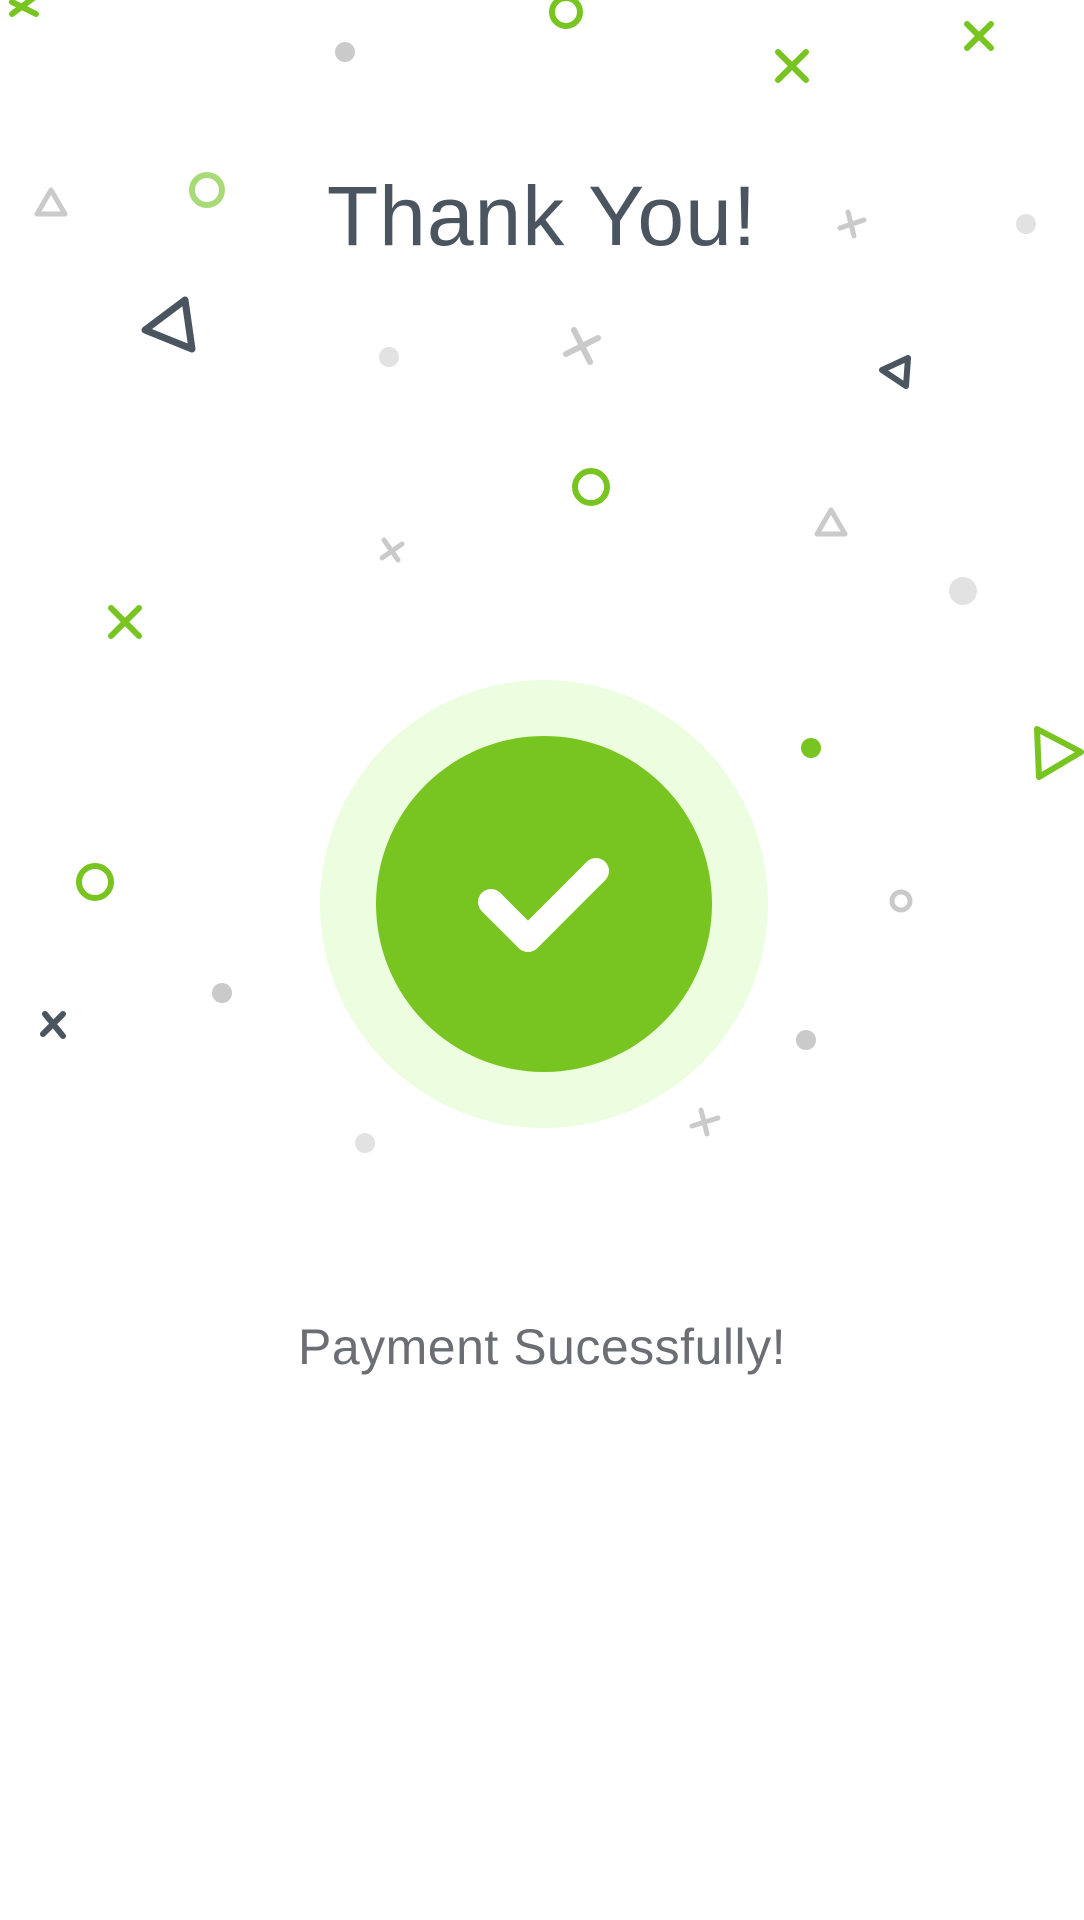 The width and height of the screenshot is (1084, 1920). I want to click on success-badge, so click(544, 904).